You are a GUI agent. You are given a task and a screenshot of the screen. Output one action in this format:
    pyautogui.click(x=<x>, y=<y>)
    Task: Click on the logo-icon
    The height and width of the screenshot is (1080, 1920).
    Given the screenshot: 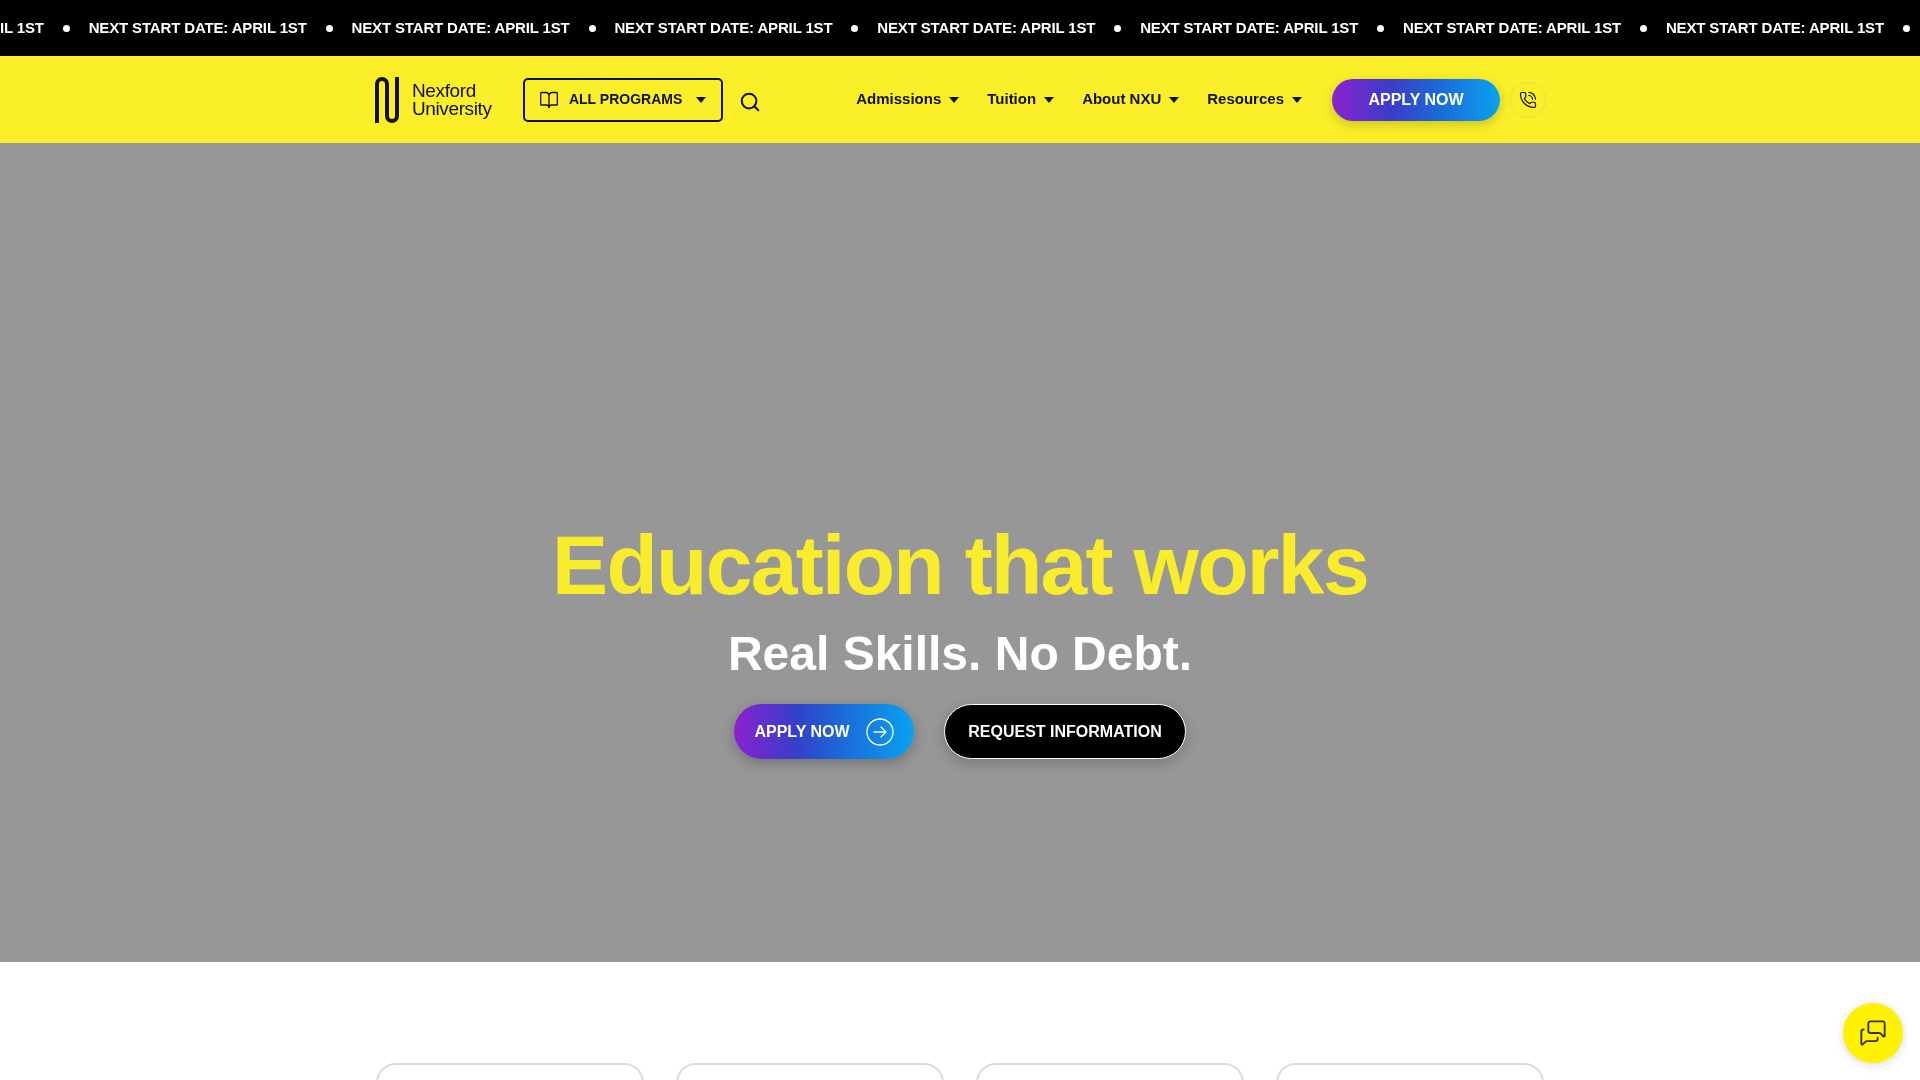 What is the action you would take?
    pyautogui.click(x=387, y=99)
    